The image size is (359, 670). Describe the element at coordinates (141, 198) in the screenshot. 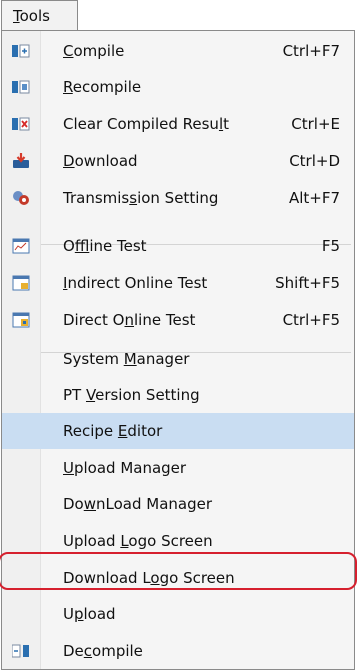

I see `menu-item-label: Transmission Setting` at that location.